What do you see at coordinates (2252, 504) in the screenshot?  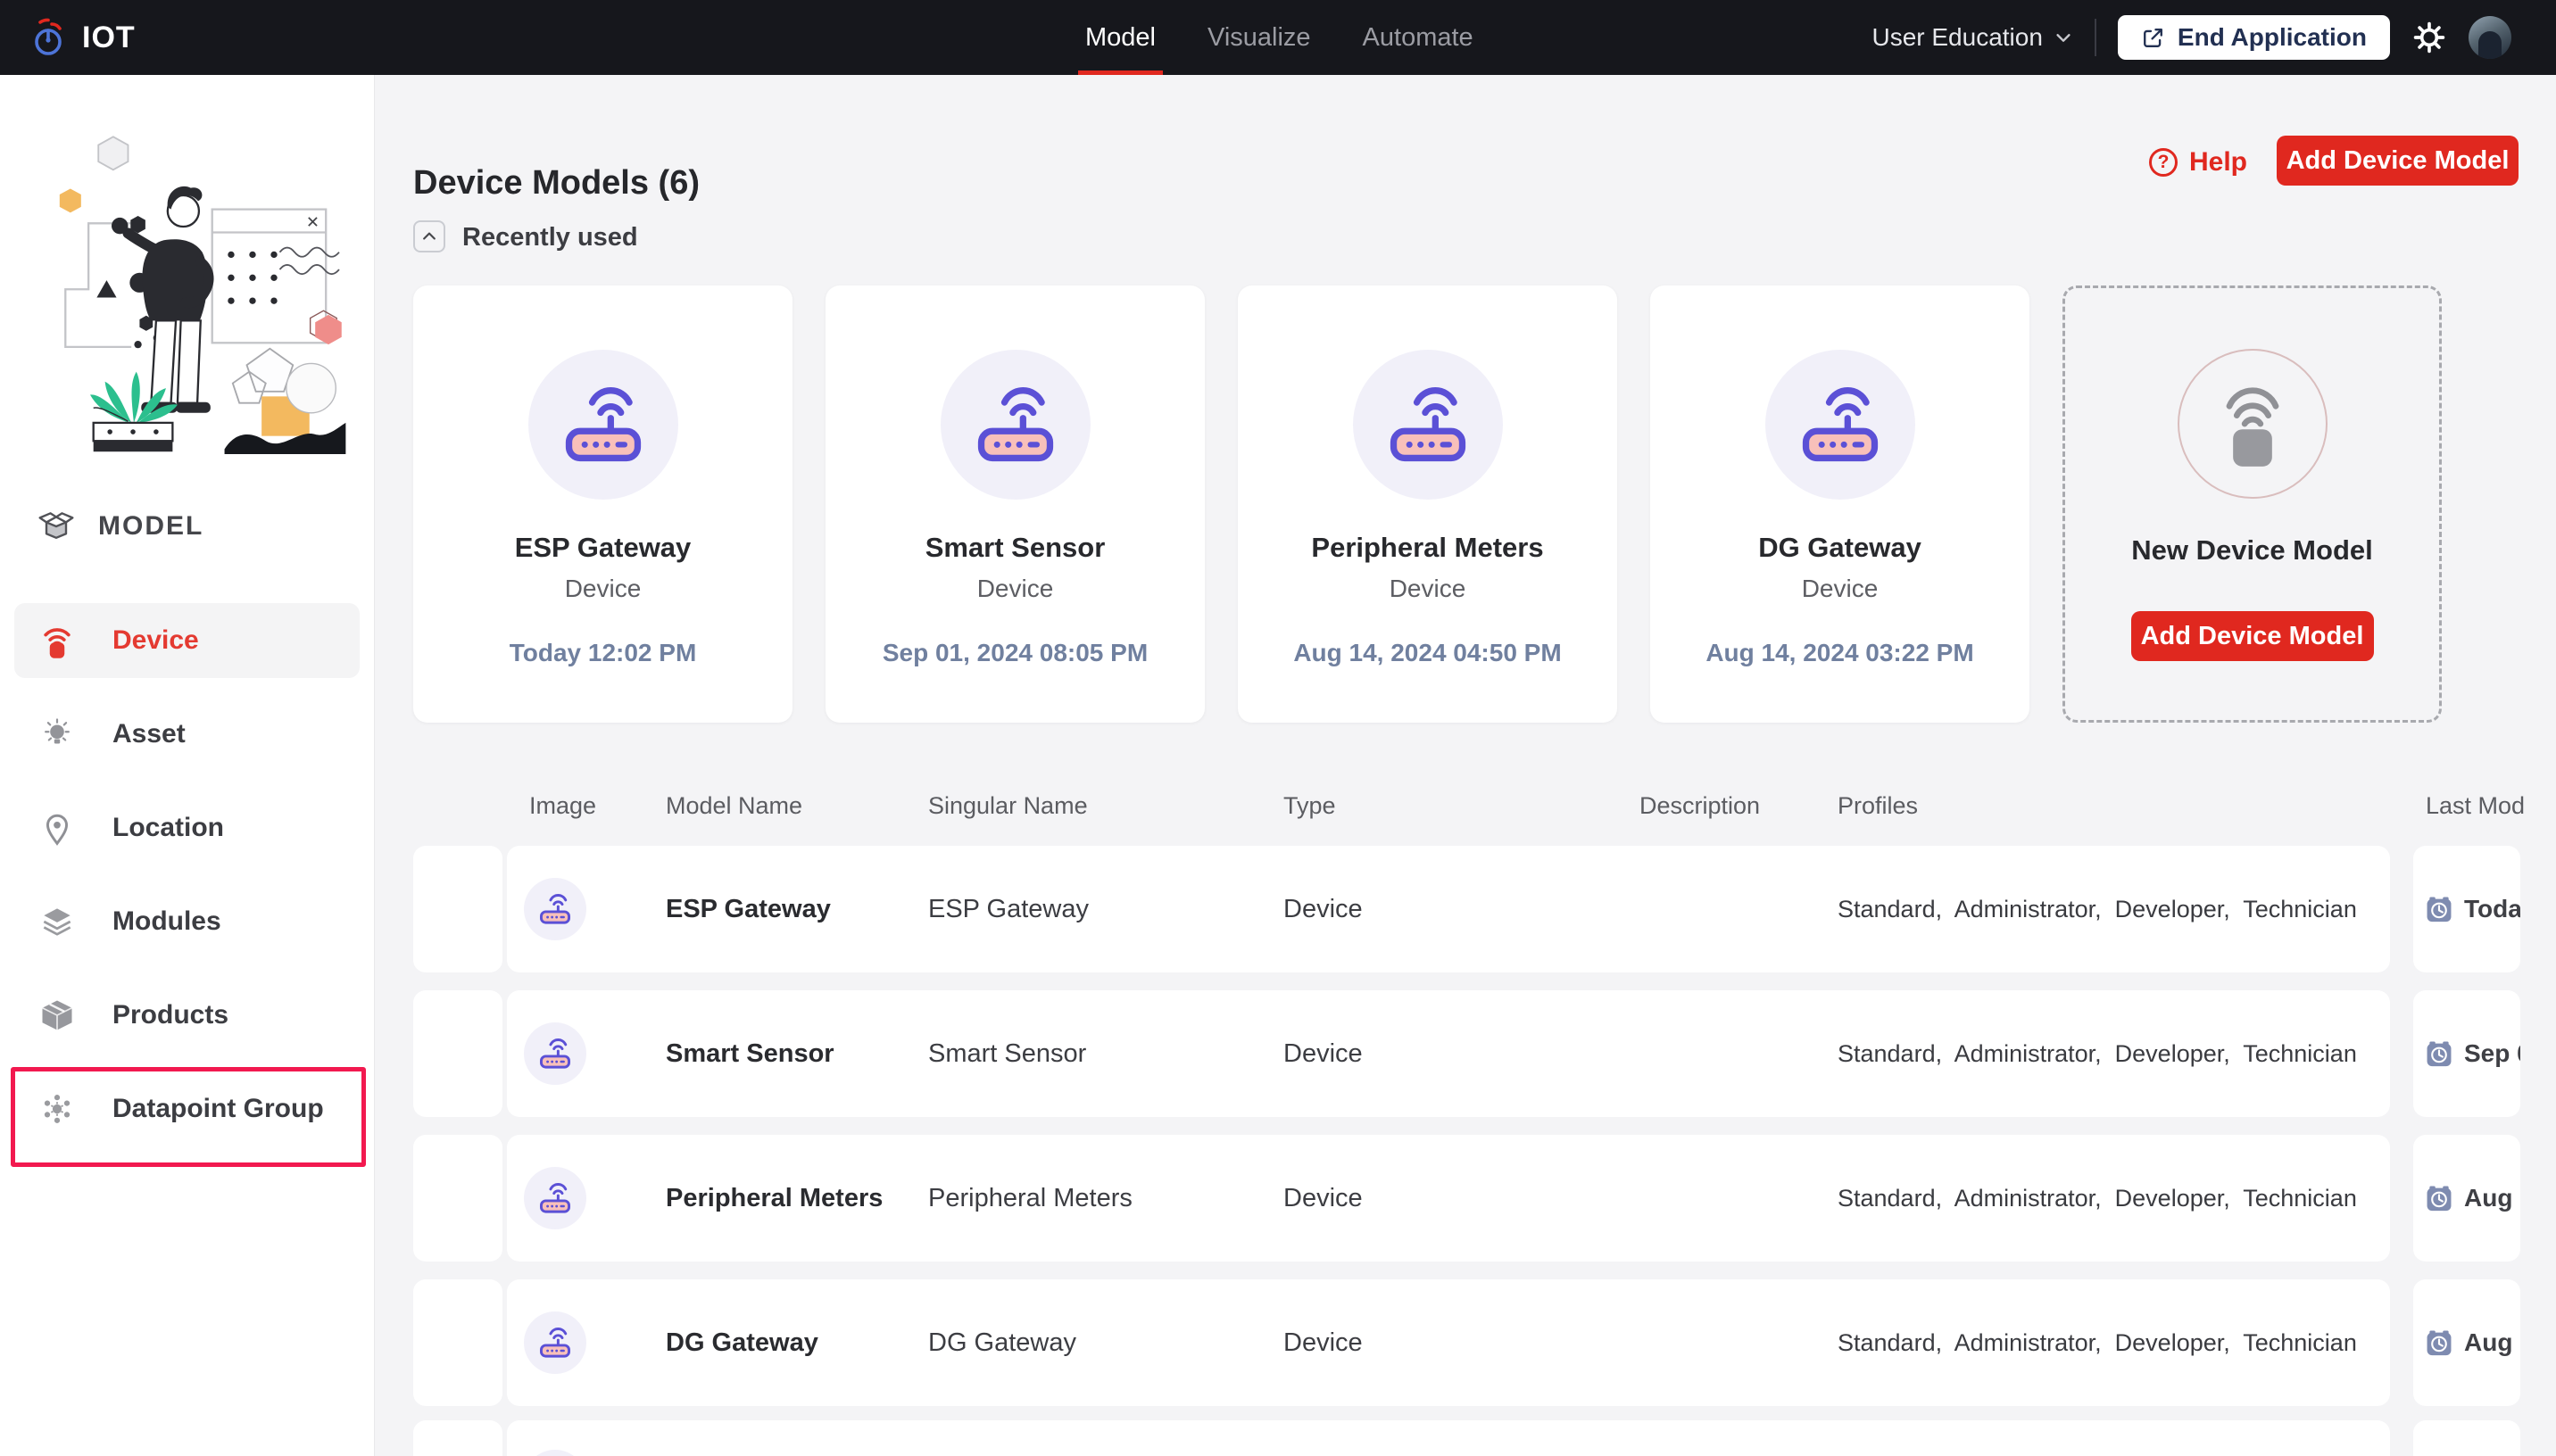 I see `new-device-model-card: New Device Model Add Device Model` at bounding box center [2252, 504].